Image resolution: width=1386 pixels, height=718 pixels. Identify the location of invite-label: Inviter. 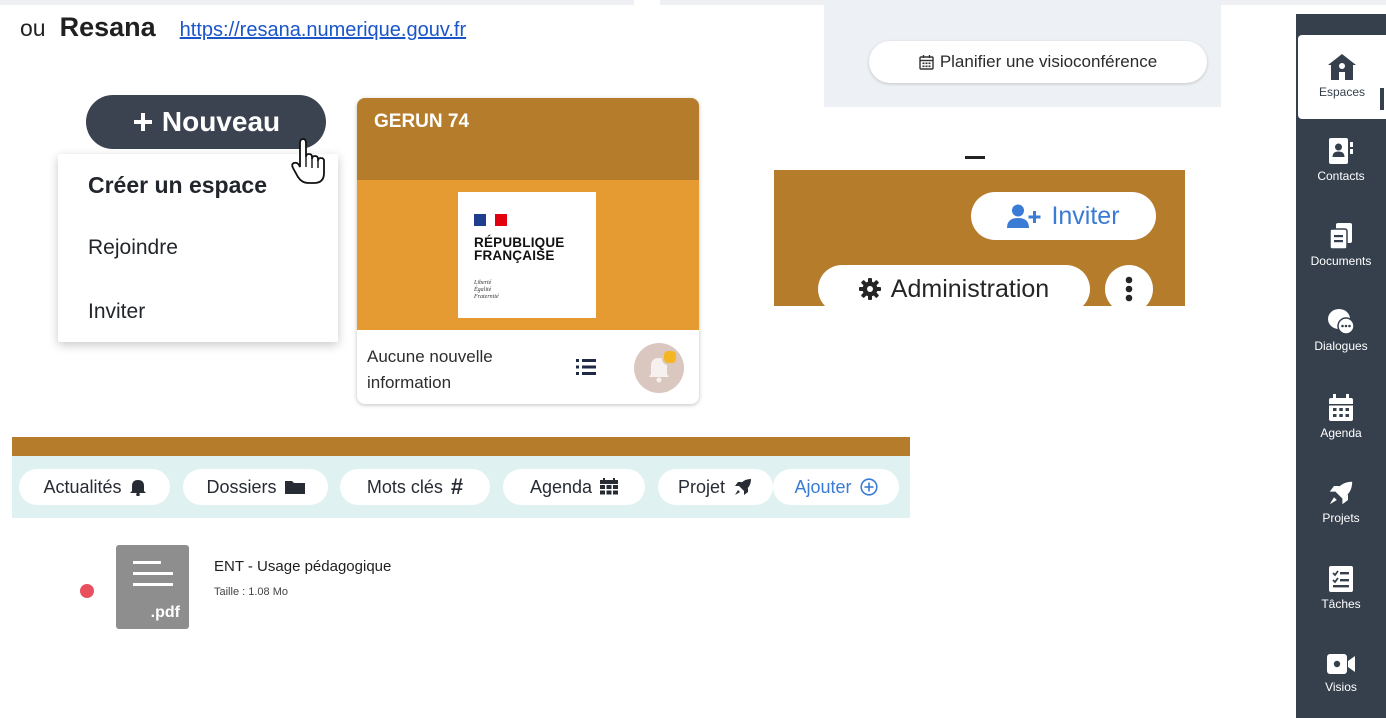
(1085, 215).